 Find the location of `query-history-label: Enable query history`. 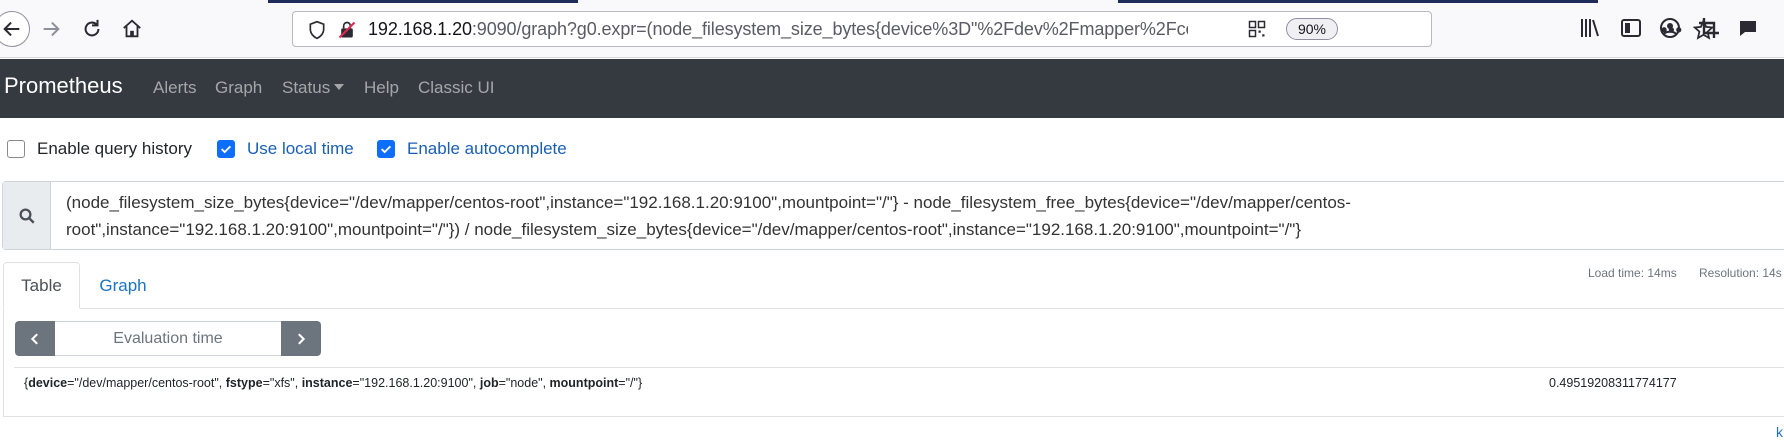

query-history-label: Enable query history is located at coordinates (114, 149).